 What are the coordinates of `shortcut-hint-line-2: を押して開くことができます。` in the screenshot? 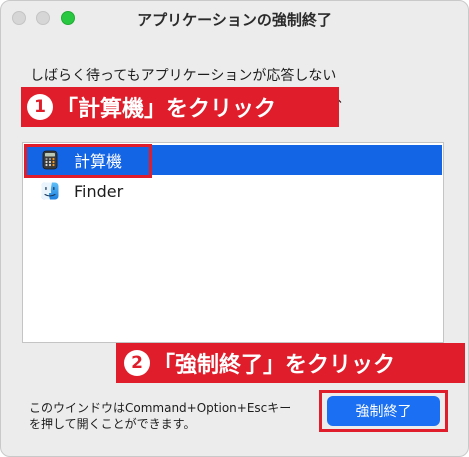 It's located at (112, 424).